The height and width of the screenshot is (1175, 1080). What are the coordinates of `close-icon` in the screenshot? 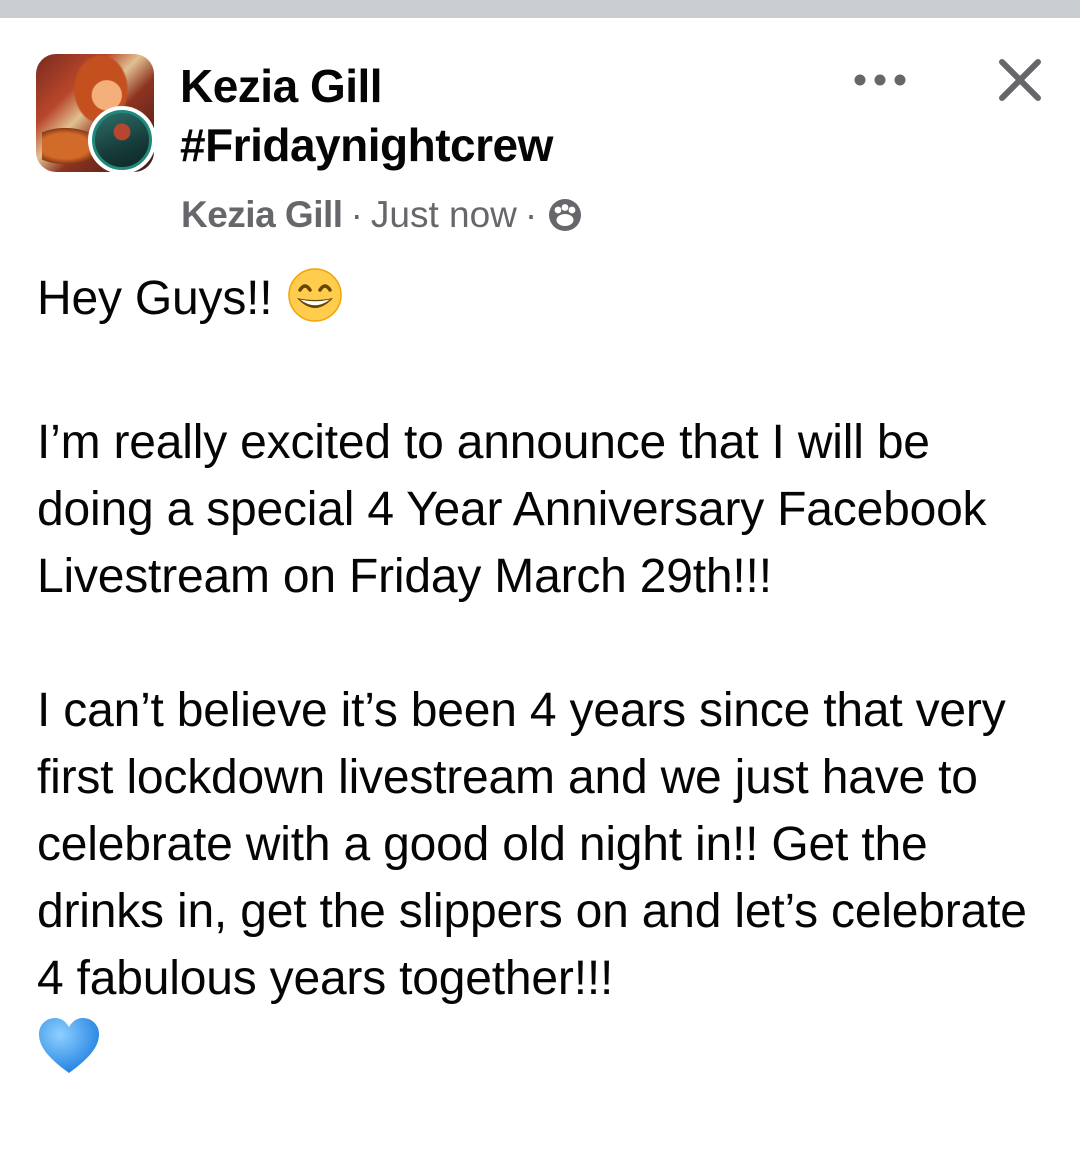 It's located at (1020, 80).